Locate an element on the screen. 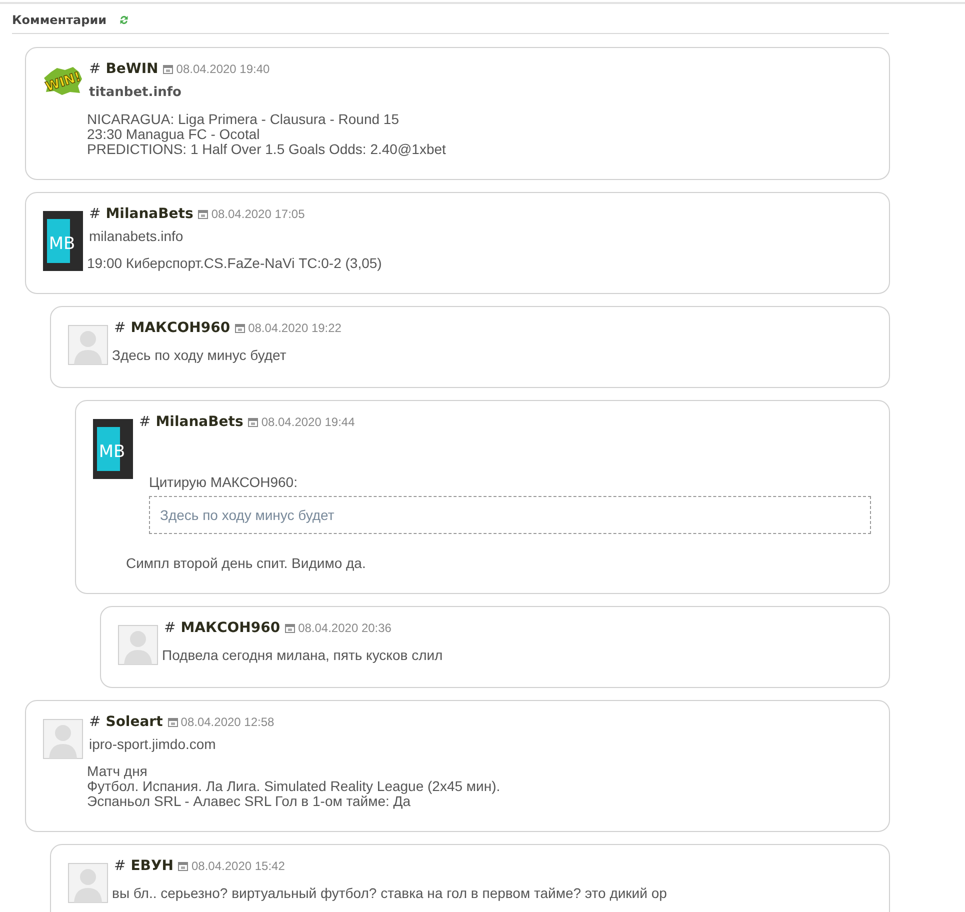 The image size is (965, 912). comment-text: Матч дня is located at coordinates (117, 771).